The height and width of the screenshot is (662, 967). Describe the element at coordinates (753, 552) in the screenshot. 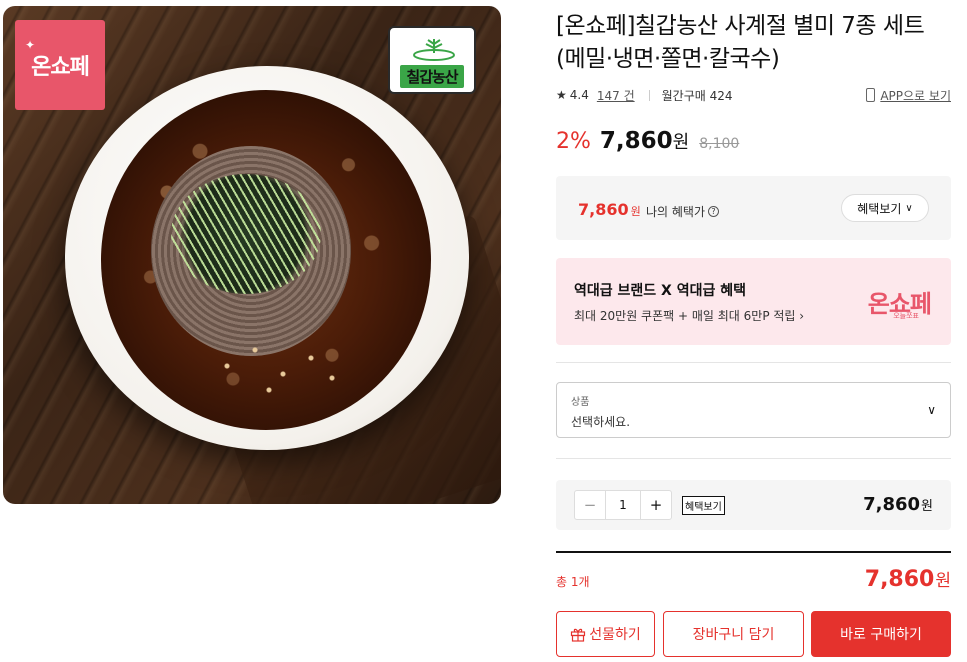

I see `total-divider` at that location.